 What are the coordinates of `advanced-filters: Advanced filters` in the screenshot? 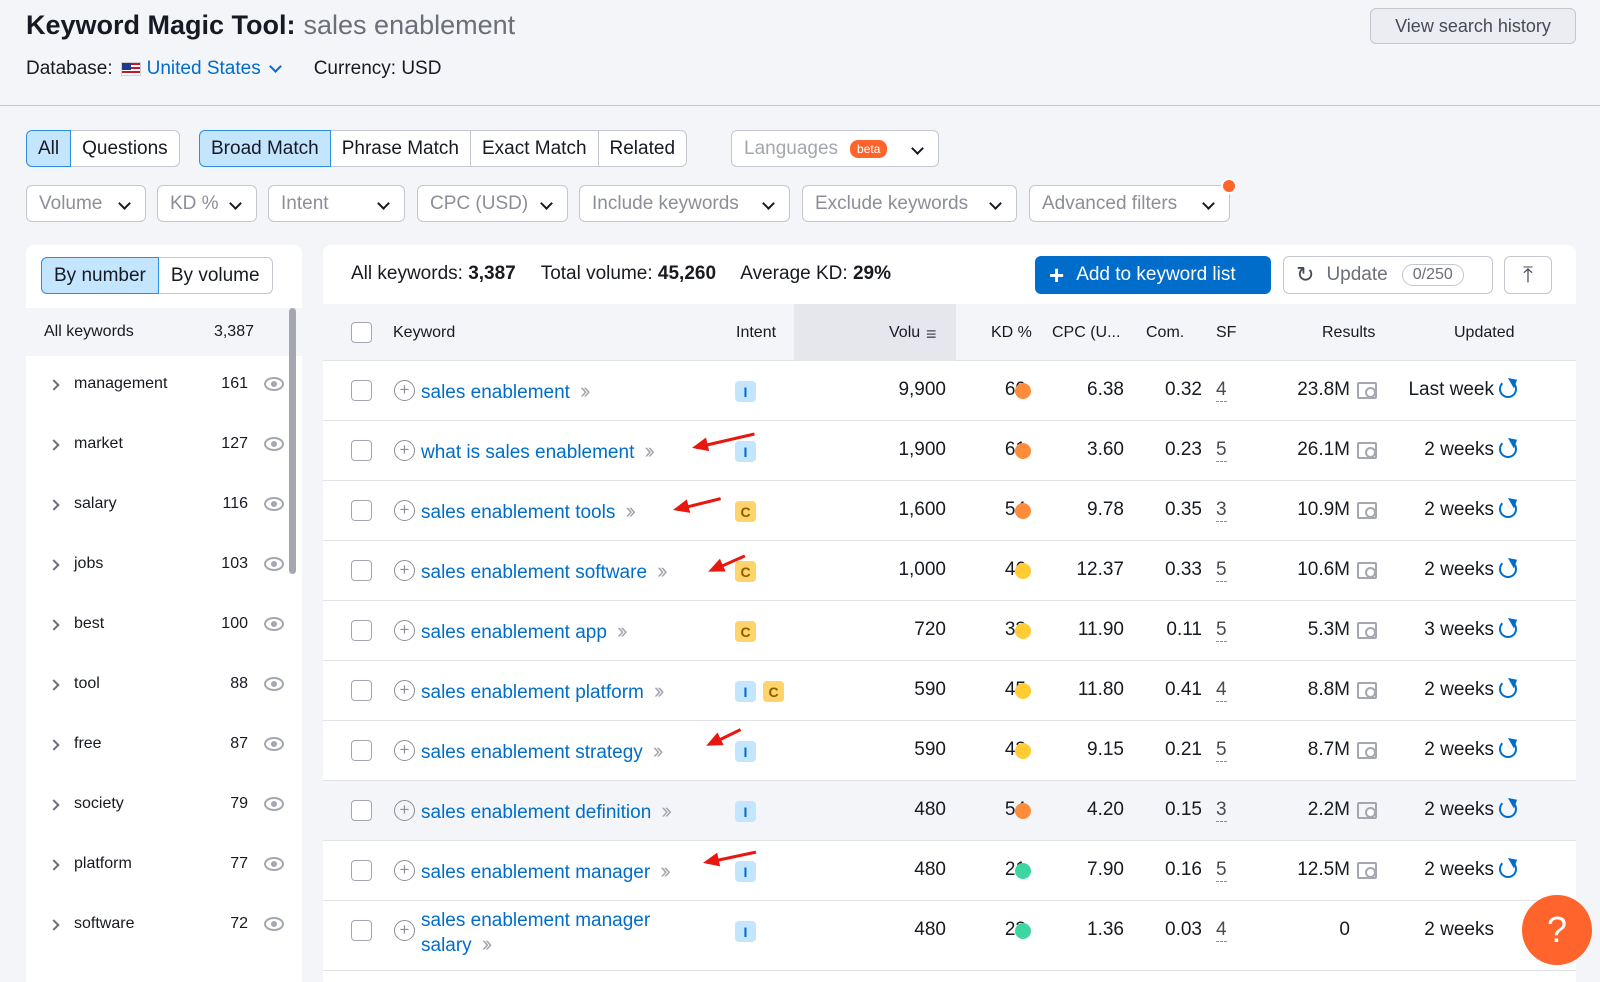 It's located at (1133, 200).